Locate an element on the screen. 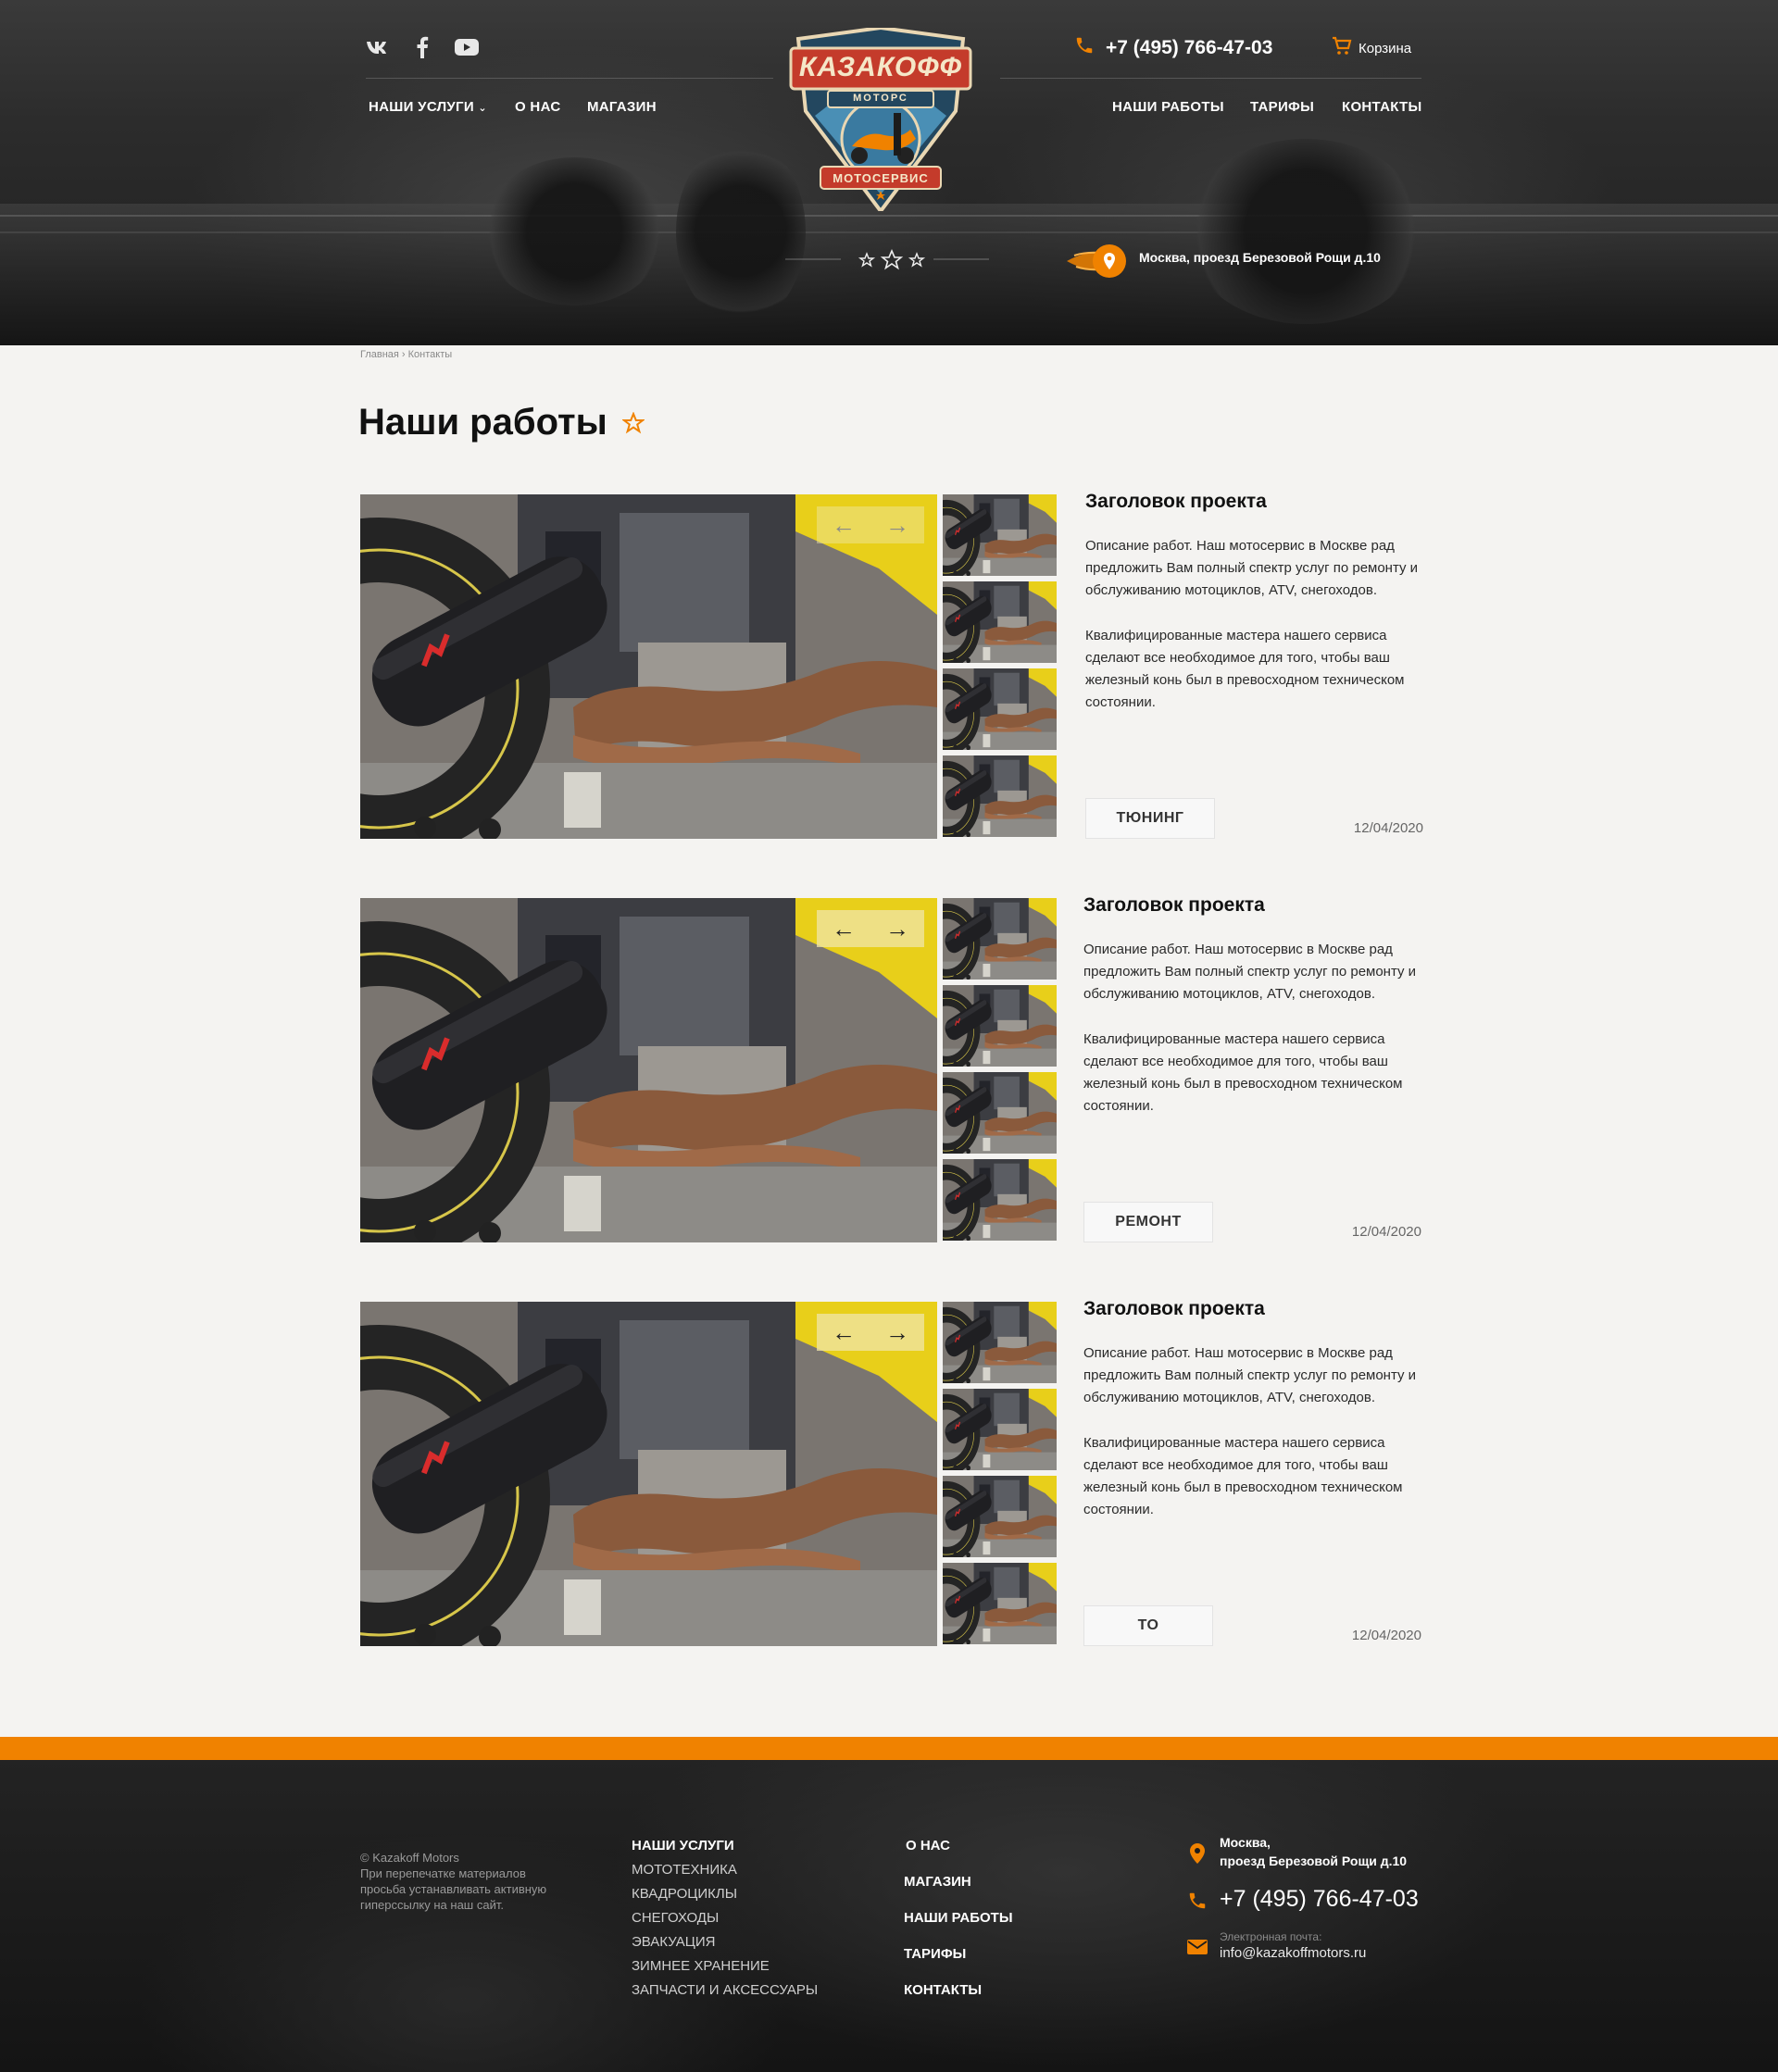 The image size is (1778, 2072). footer-link-contacts: КОНТАКТЫ is located at coordinates (958, 2000).